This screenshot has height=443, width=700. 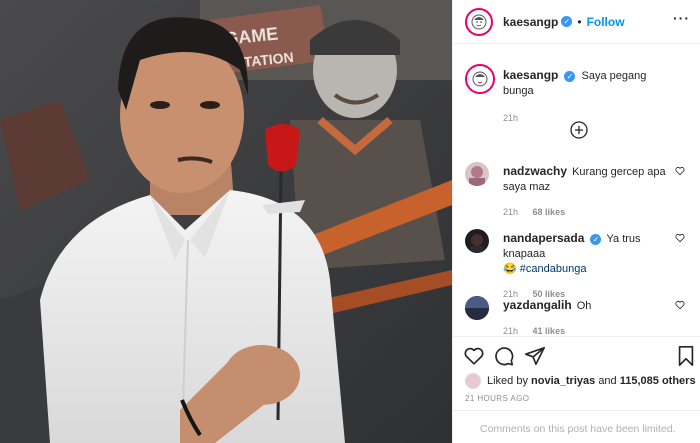 I want to click on comment-username: nandapersada, so click(x=543, y=238).